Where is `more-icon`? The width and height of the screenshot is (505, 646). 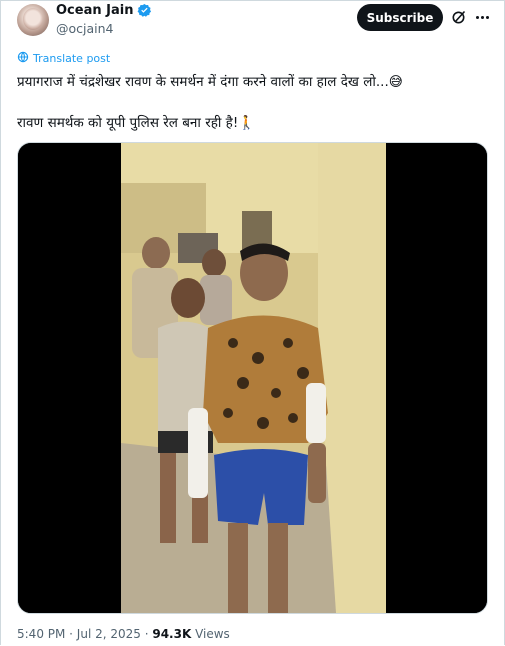 more-icon is located at coordinates (482, 17).